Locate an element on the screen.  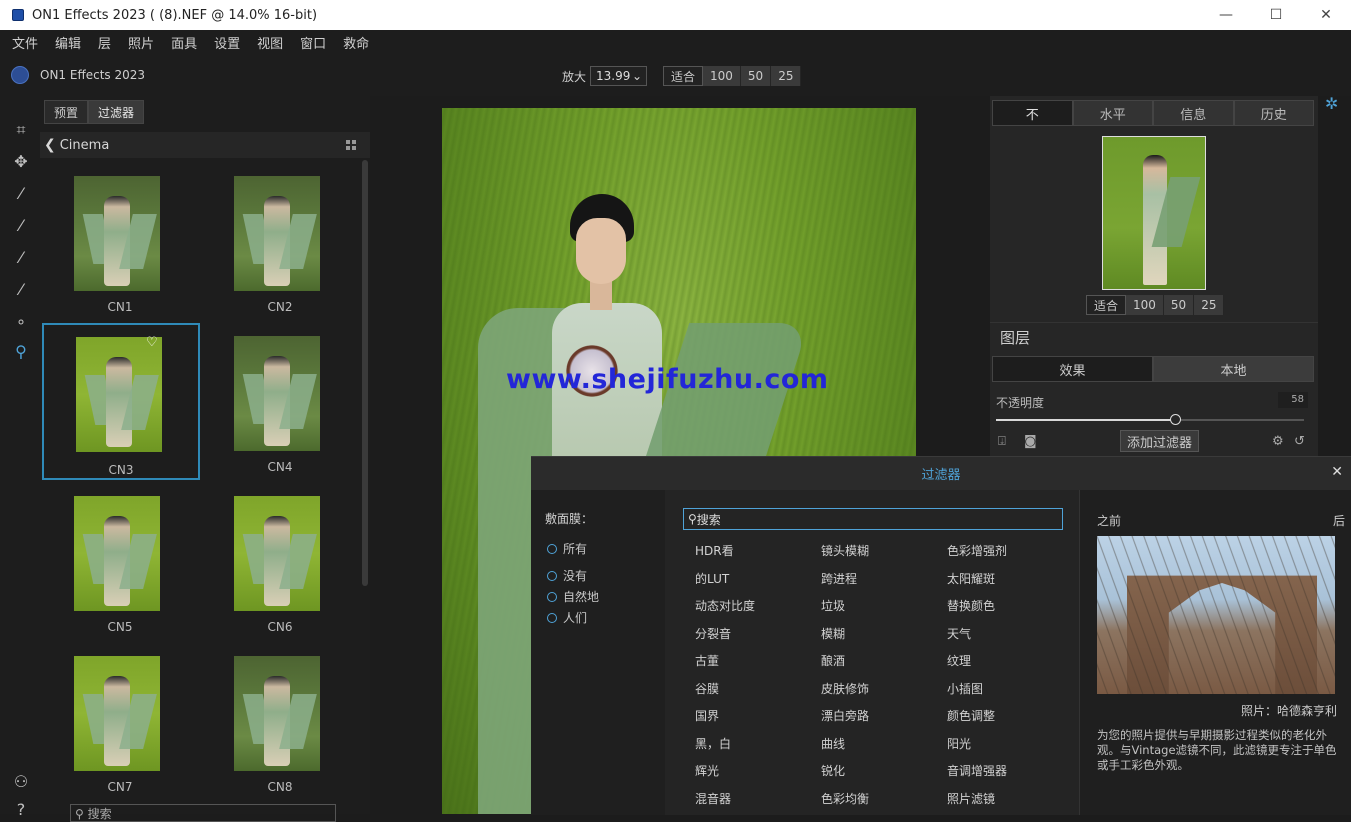
minimize-button: — is located at coordinates (1226, 15).